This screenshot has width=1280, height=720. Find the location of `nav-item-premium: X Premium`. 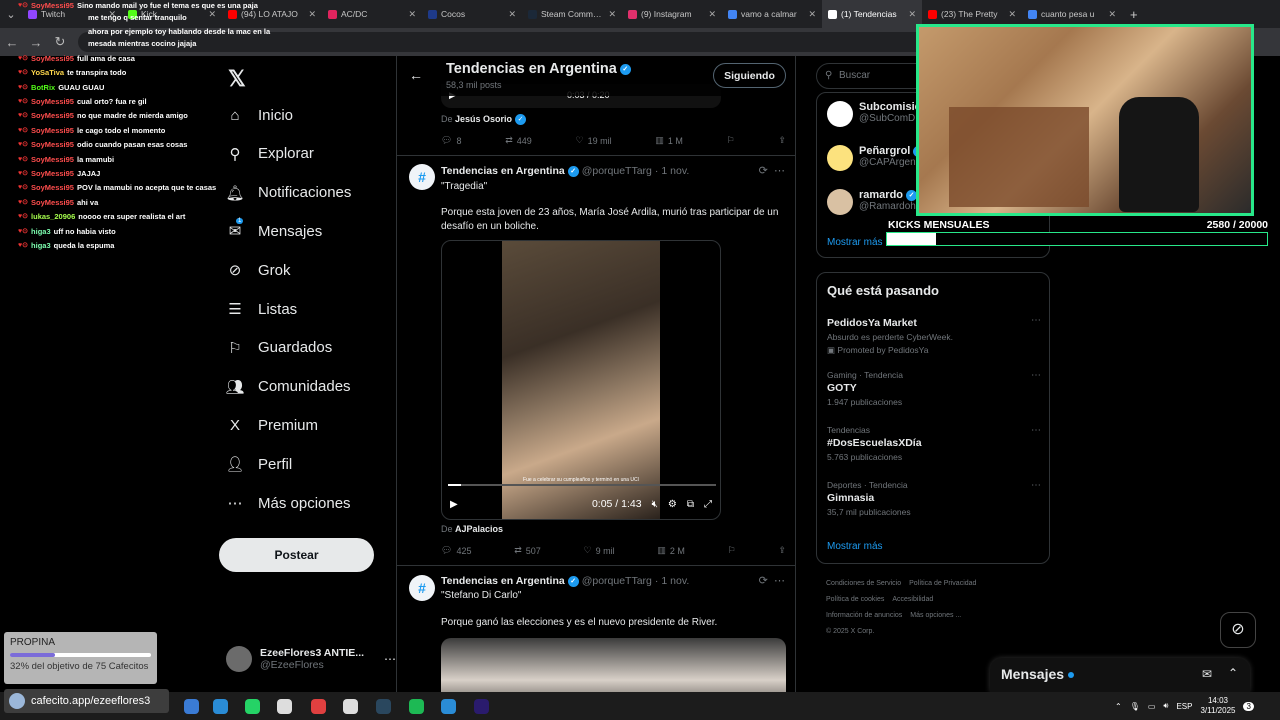

nav-item-premium: X Premium is located at coordinates (272, 425).